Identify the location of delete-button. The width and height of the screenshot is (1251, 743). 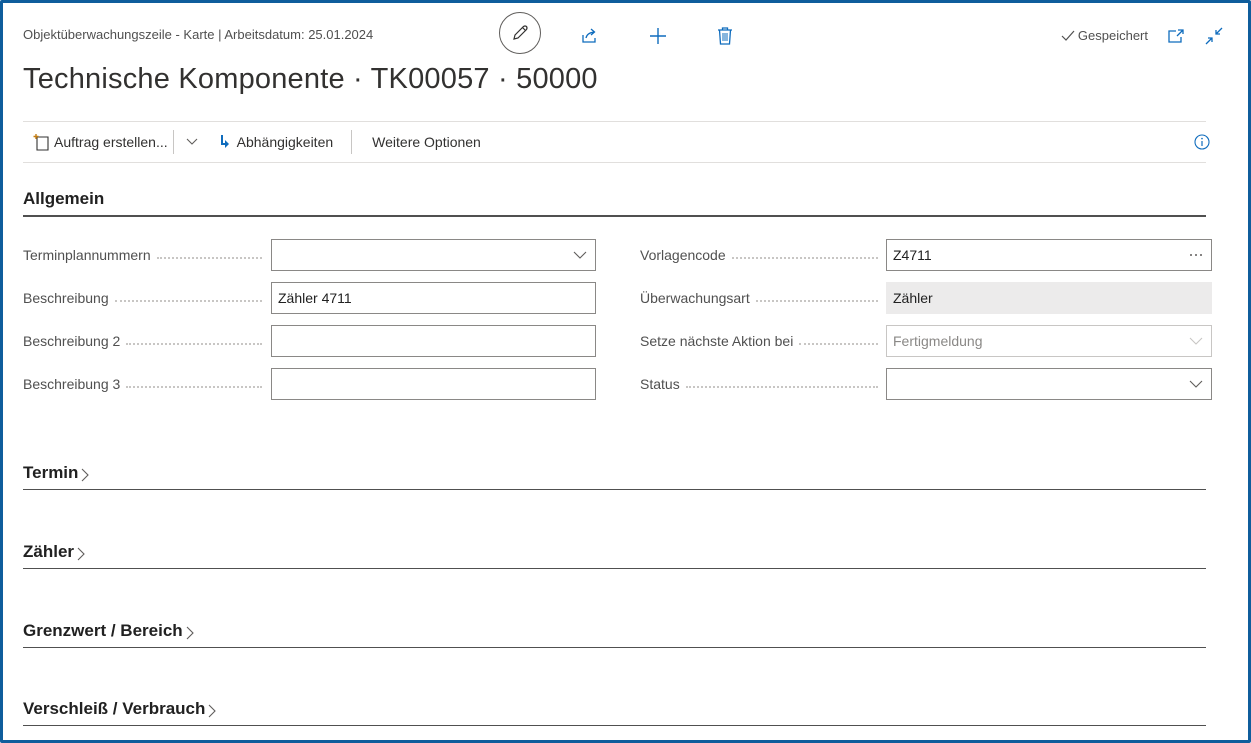
(725, 36).